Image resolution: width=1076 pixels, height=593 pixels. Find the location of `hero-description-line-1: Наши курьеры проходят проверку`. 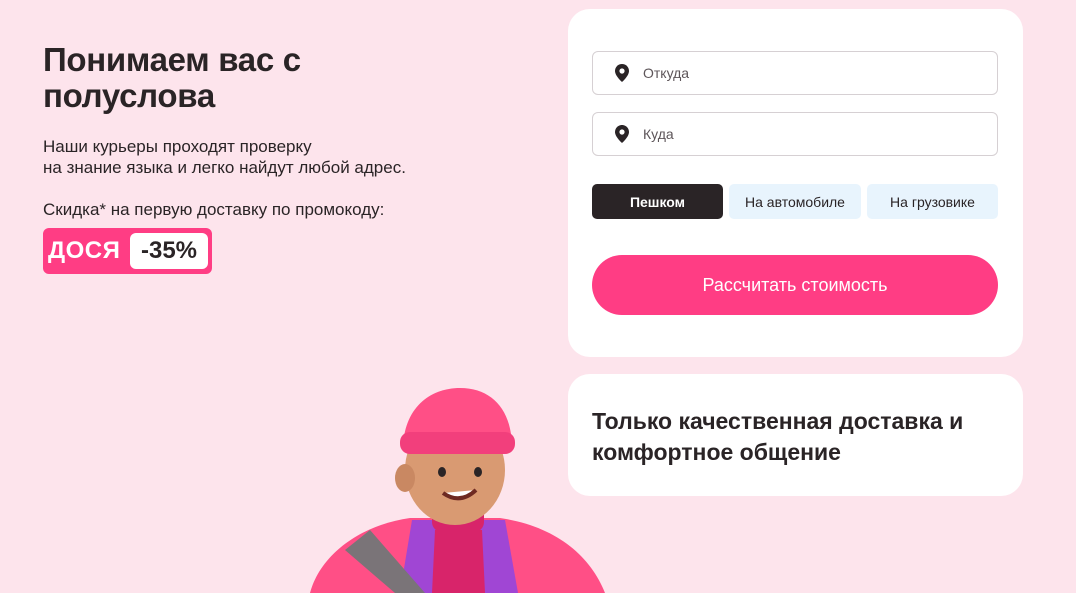

hero-description-line-1: Наши курьеры проходят проверку is located at coordinates (177, 146).